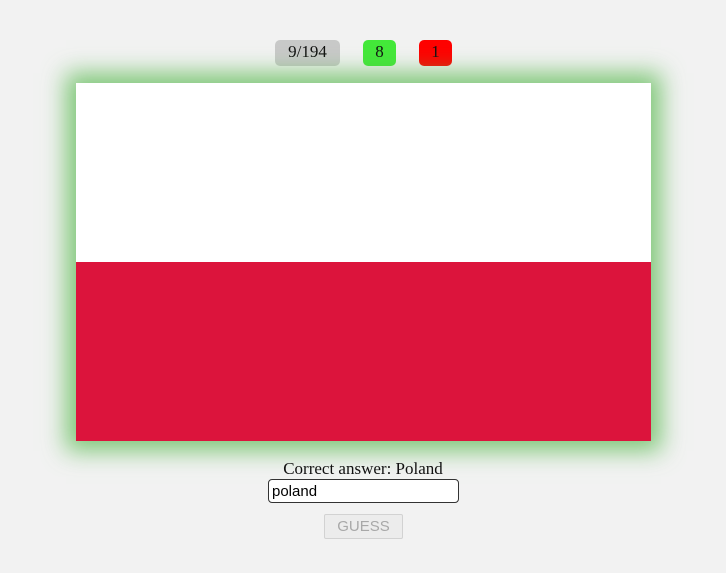 Image resolution: width=726 pixels, height=573 pixels. I want to click on progress-badge: 9/194, so click(307, 53).